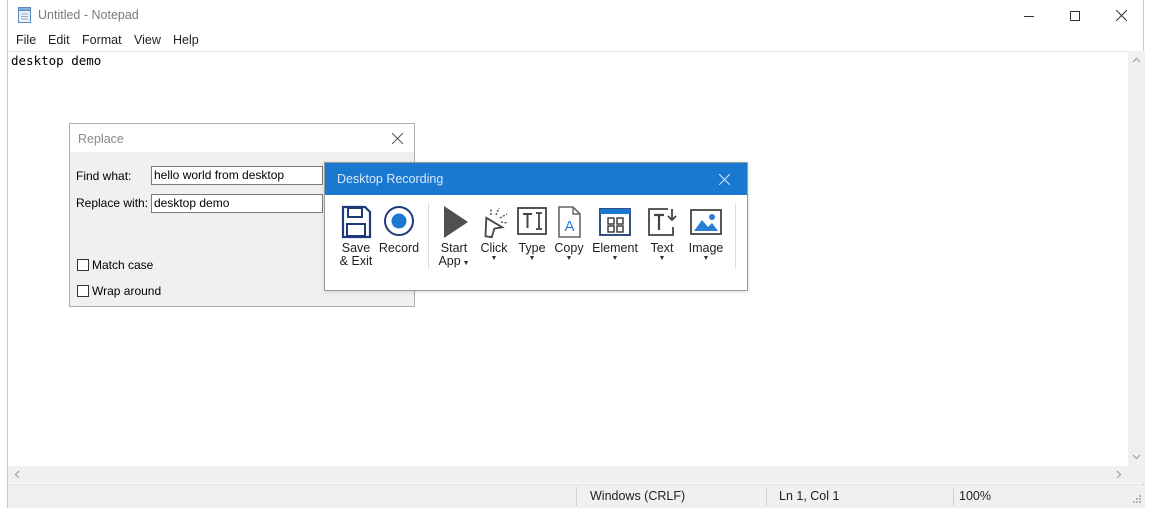 The height and width of the screenshot is (514, 1152). Describe the element at coordinates (26, 40) in the screenshot. I see `menu-file: File` at that location.